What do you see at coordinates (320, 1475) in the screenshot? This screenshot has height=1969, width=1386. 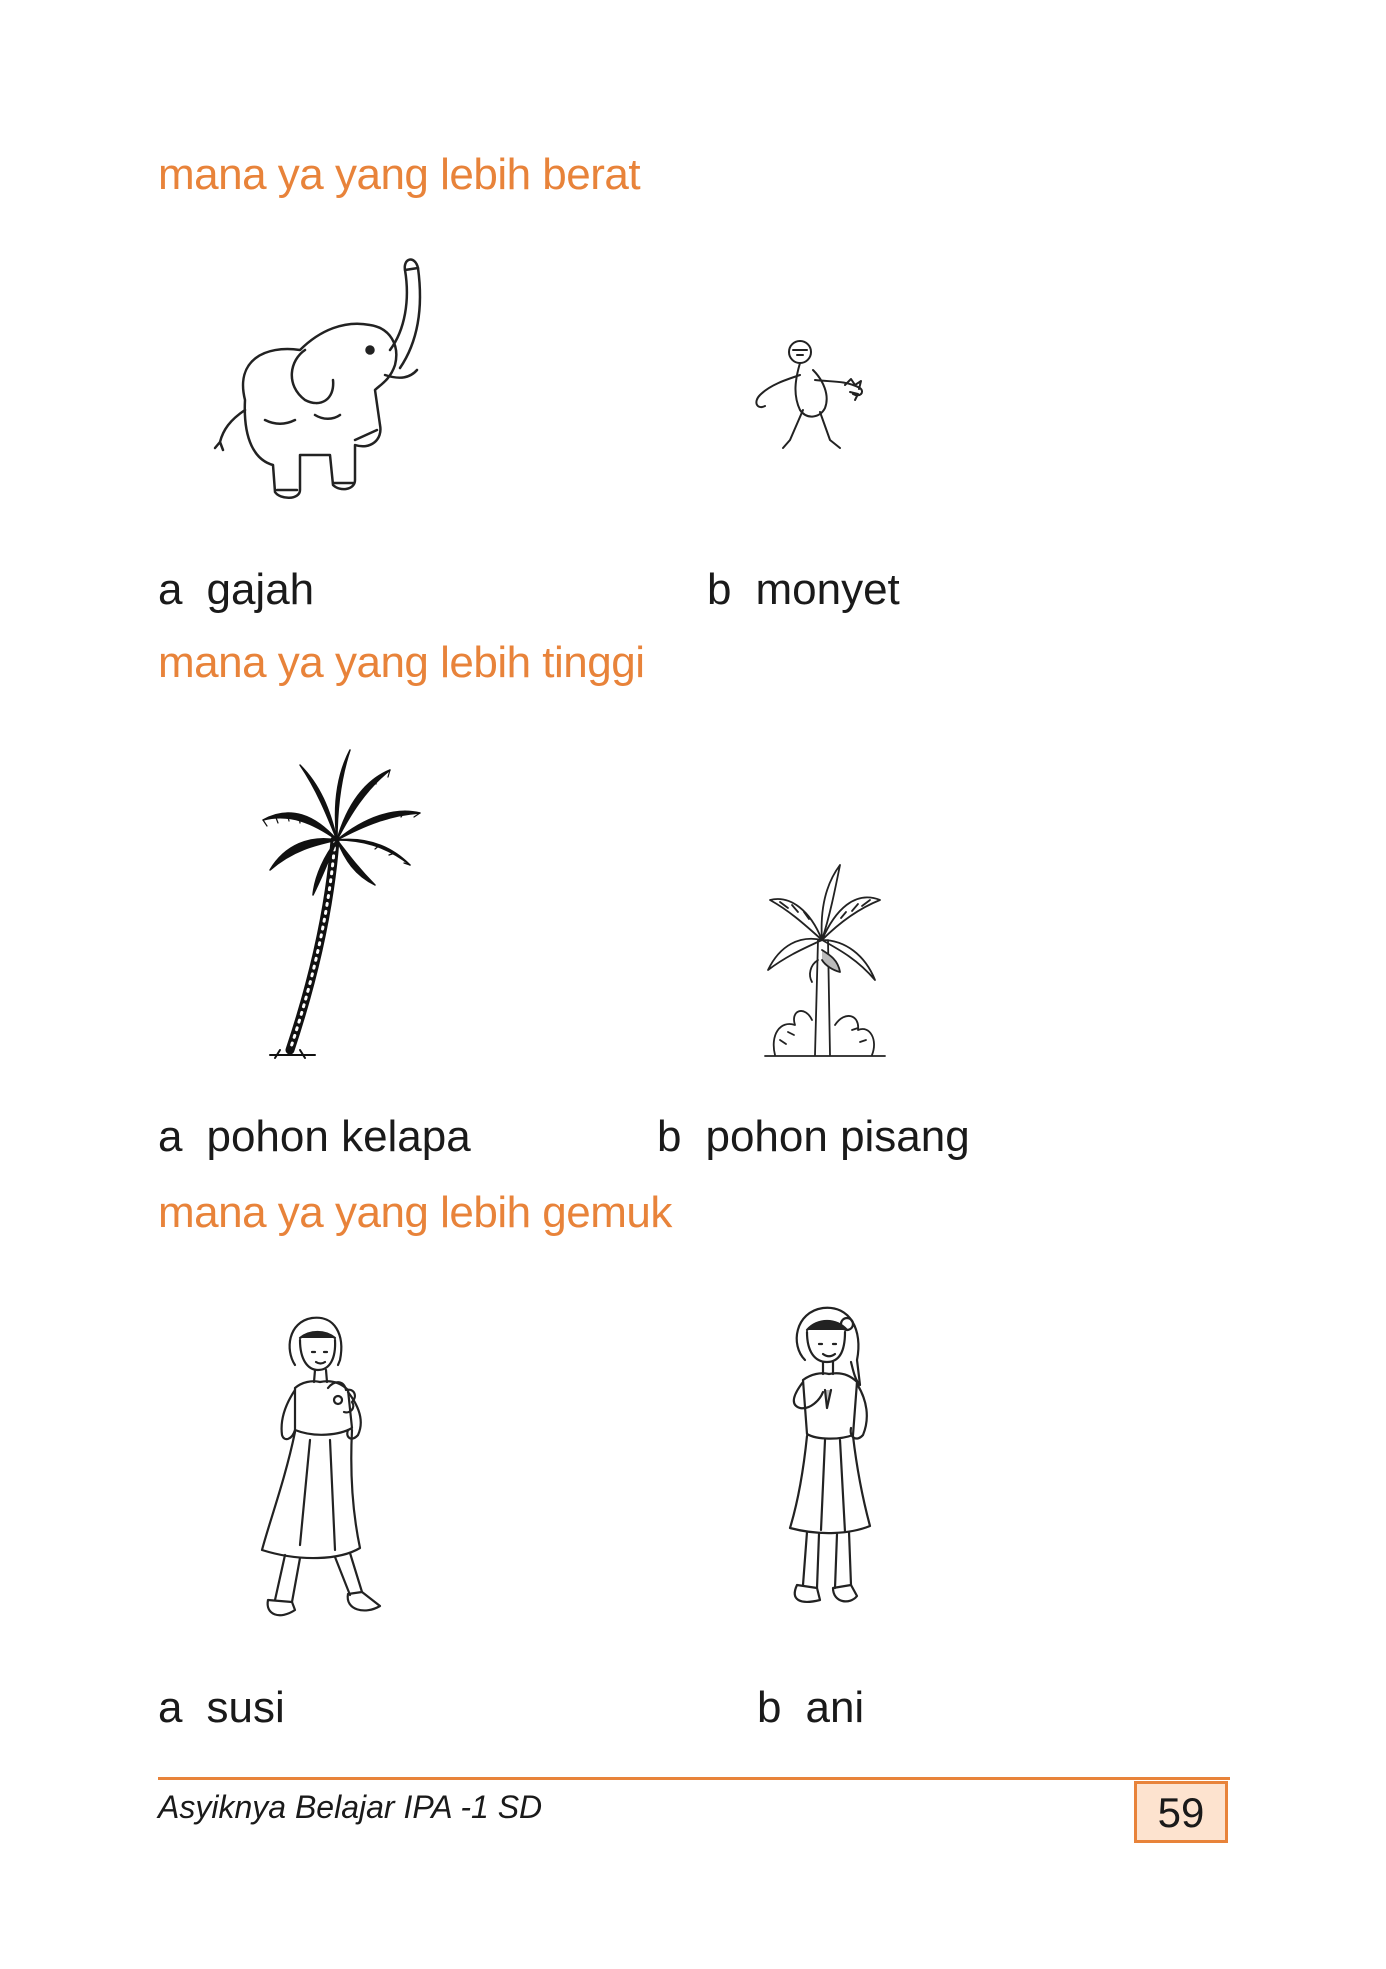 I see `girl-susi-illustration` at bounding box center [320, 1475].